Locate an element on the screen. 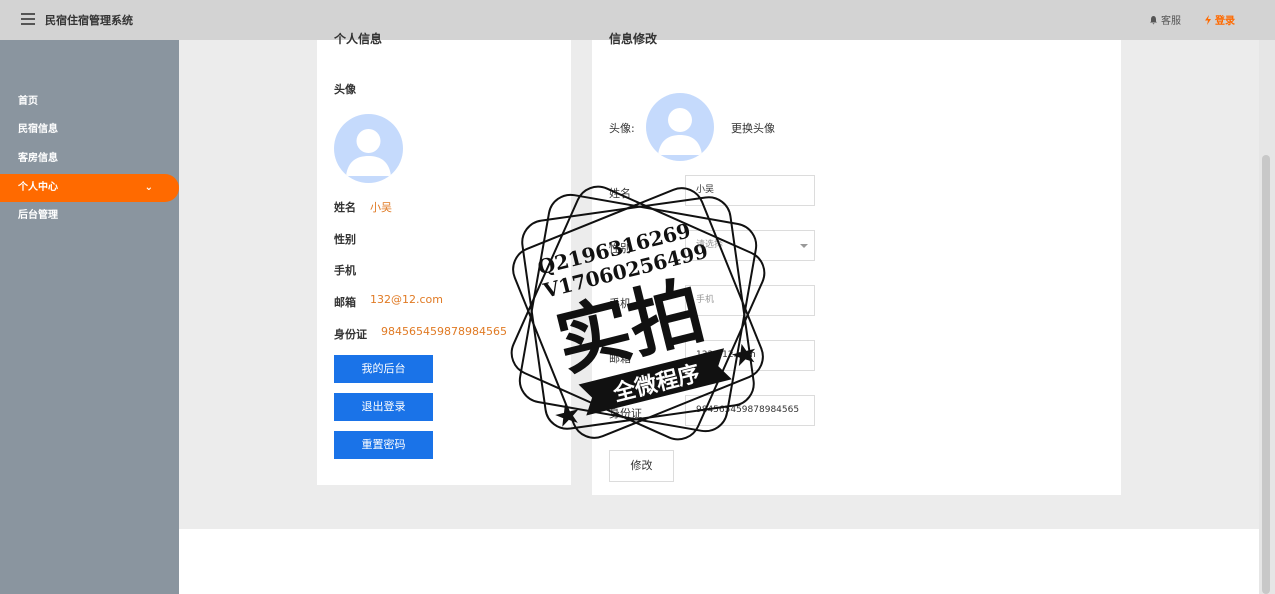 The image size is (1275, 594). name-value: 小吴 is located at coordinates (381, 207).